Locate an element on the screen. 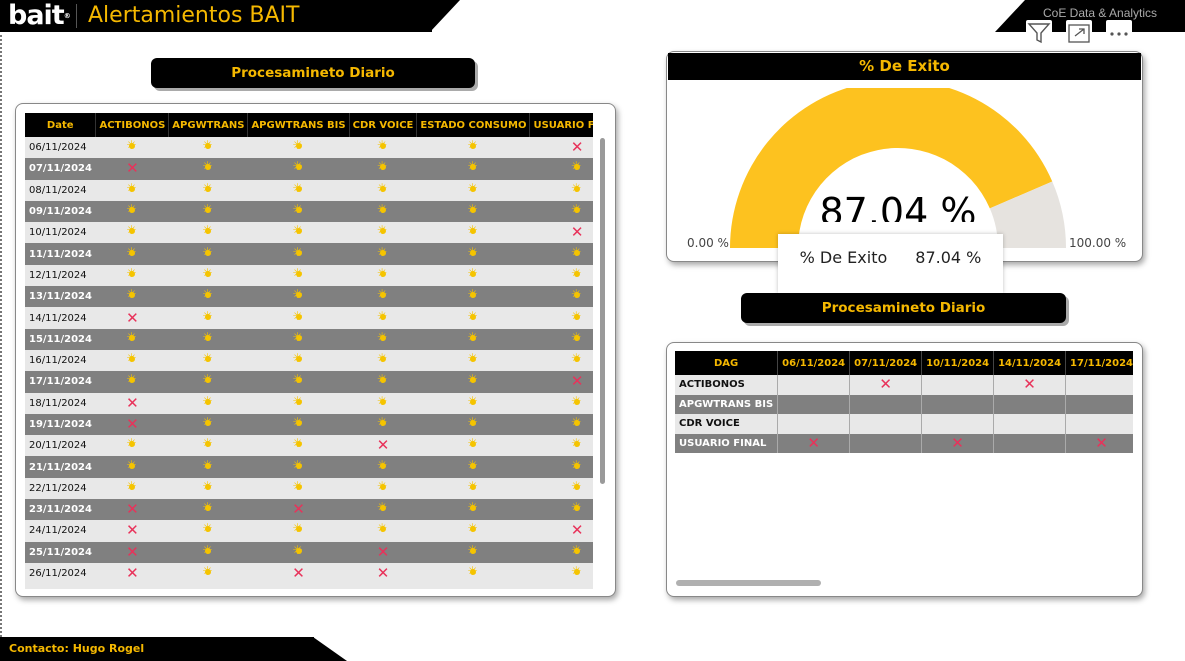 Image resolution: width=1185 pixels, height=661 pixels. row-date: 18/11/2024 is located at coordinates (60, 403).